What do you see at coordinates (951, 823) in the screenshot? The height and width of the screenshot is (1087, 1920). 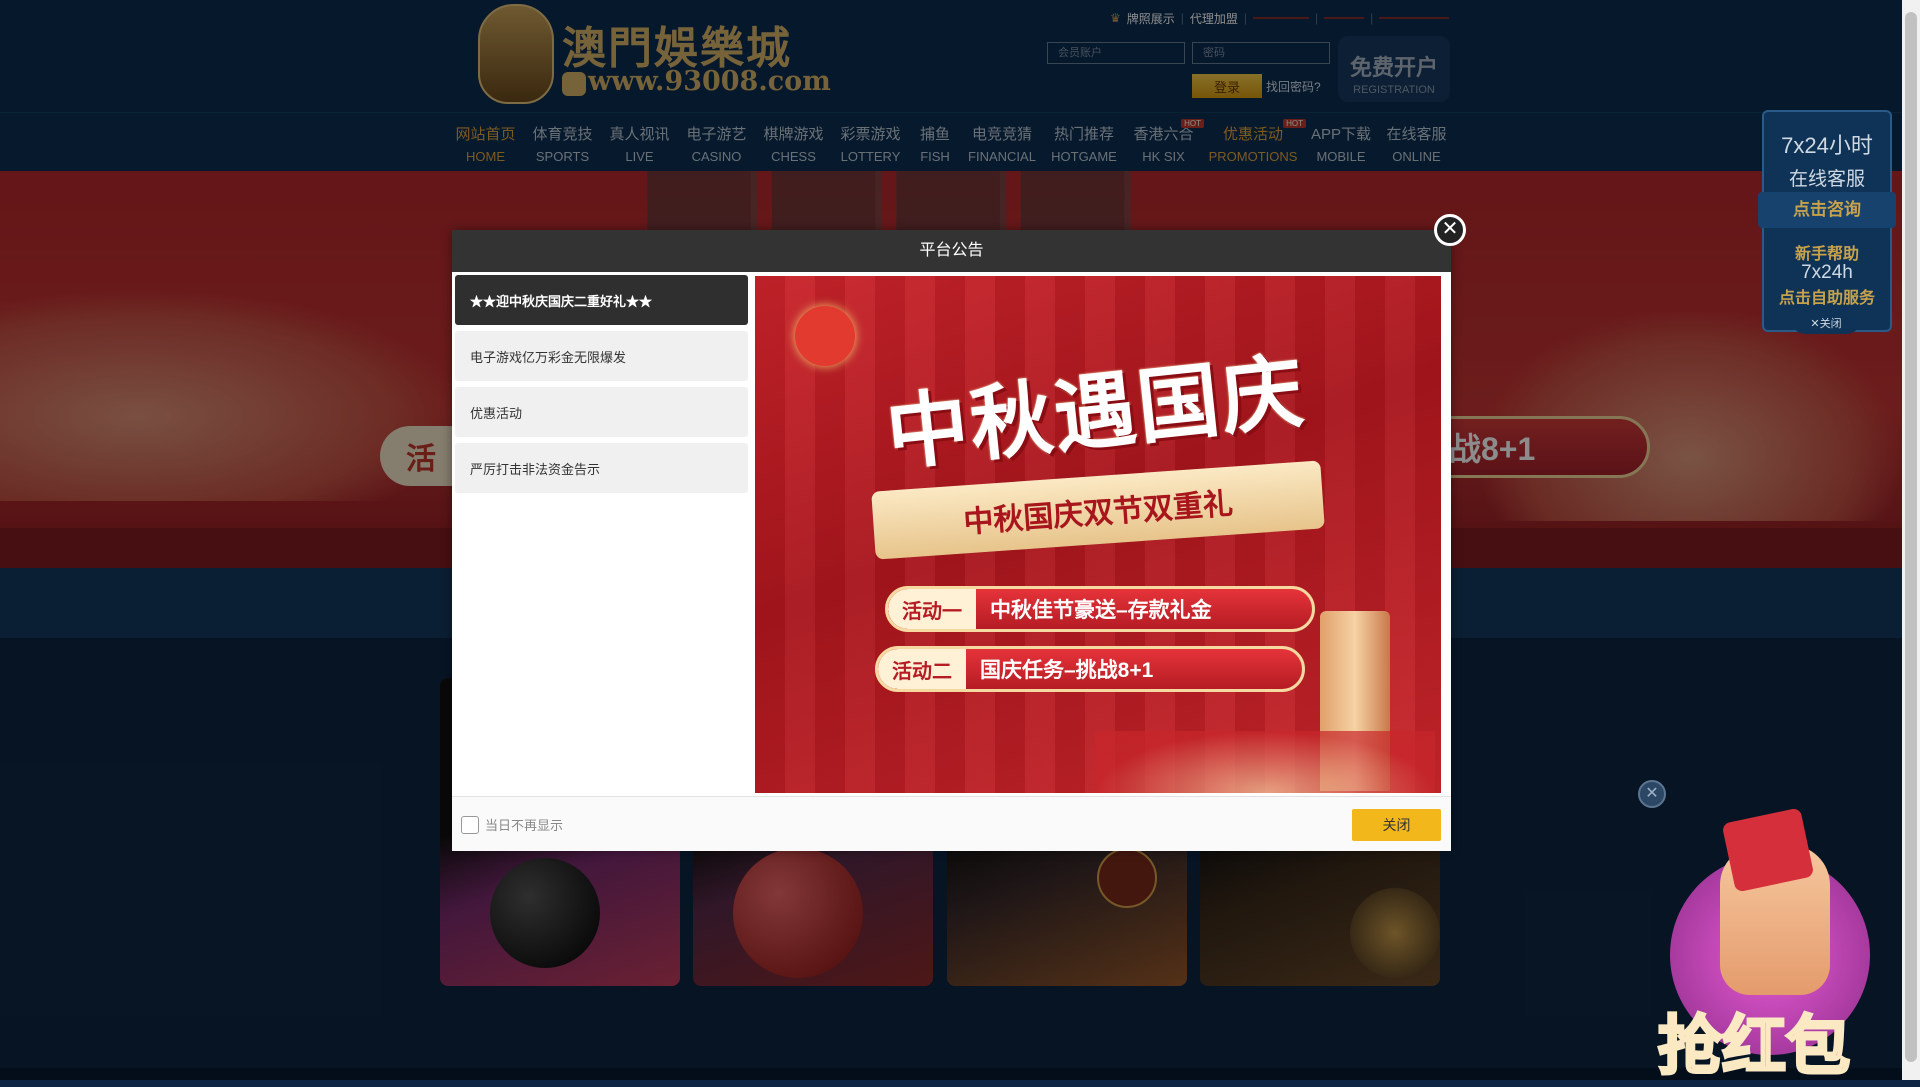 I see `modal-footer: 当日不再显示 关闭` at bounding box center [951, 823].